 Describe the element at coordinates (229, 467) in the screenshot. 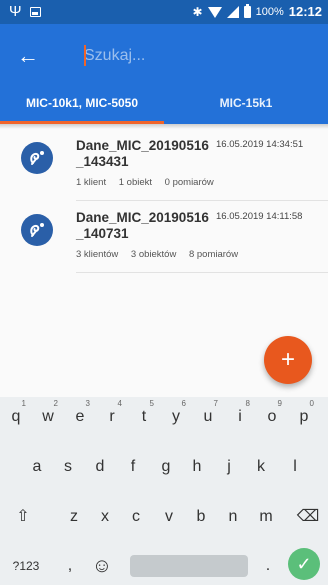

I see `key-j: j` at that location.